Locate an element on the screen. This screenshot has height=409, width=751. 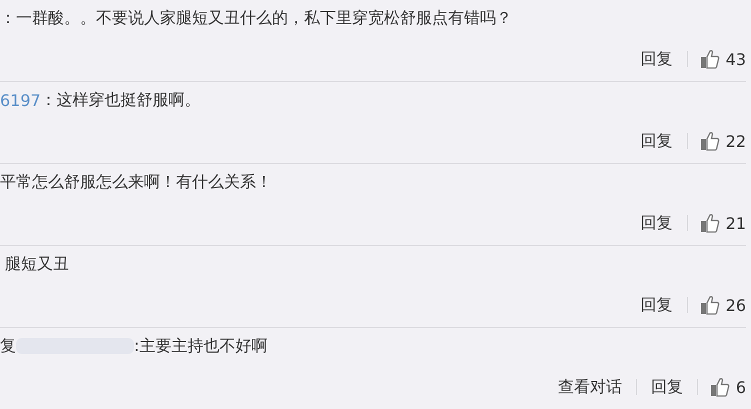
like-count: 22 is located at coordinates (736, 141).